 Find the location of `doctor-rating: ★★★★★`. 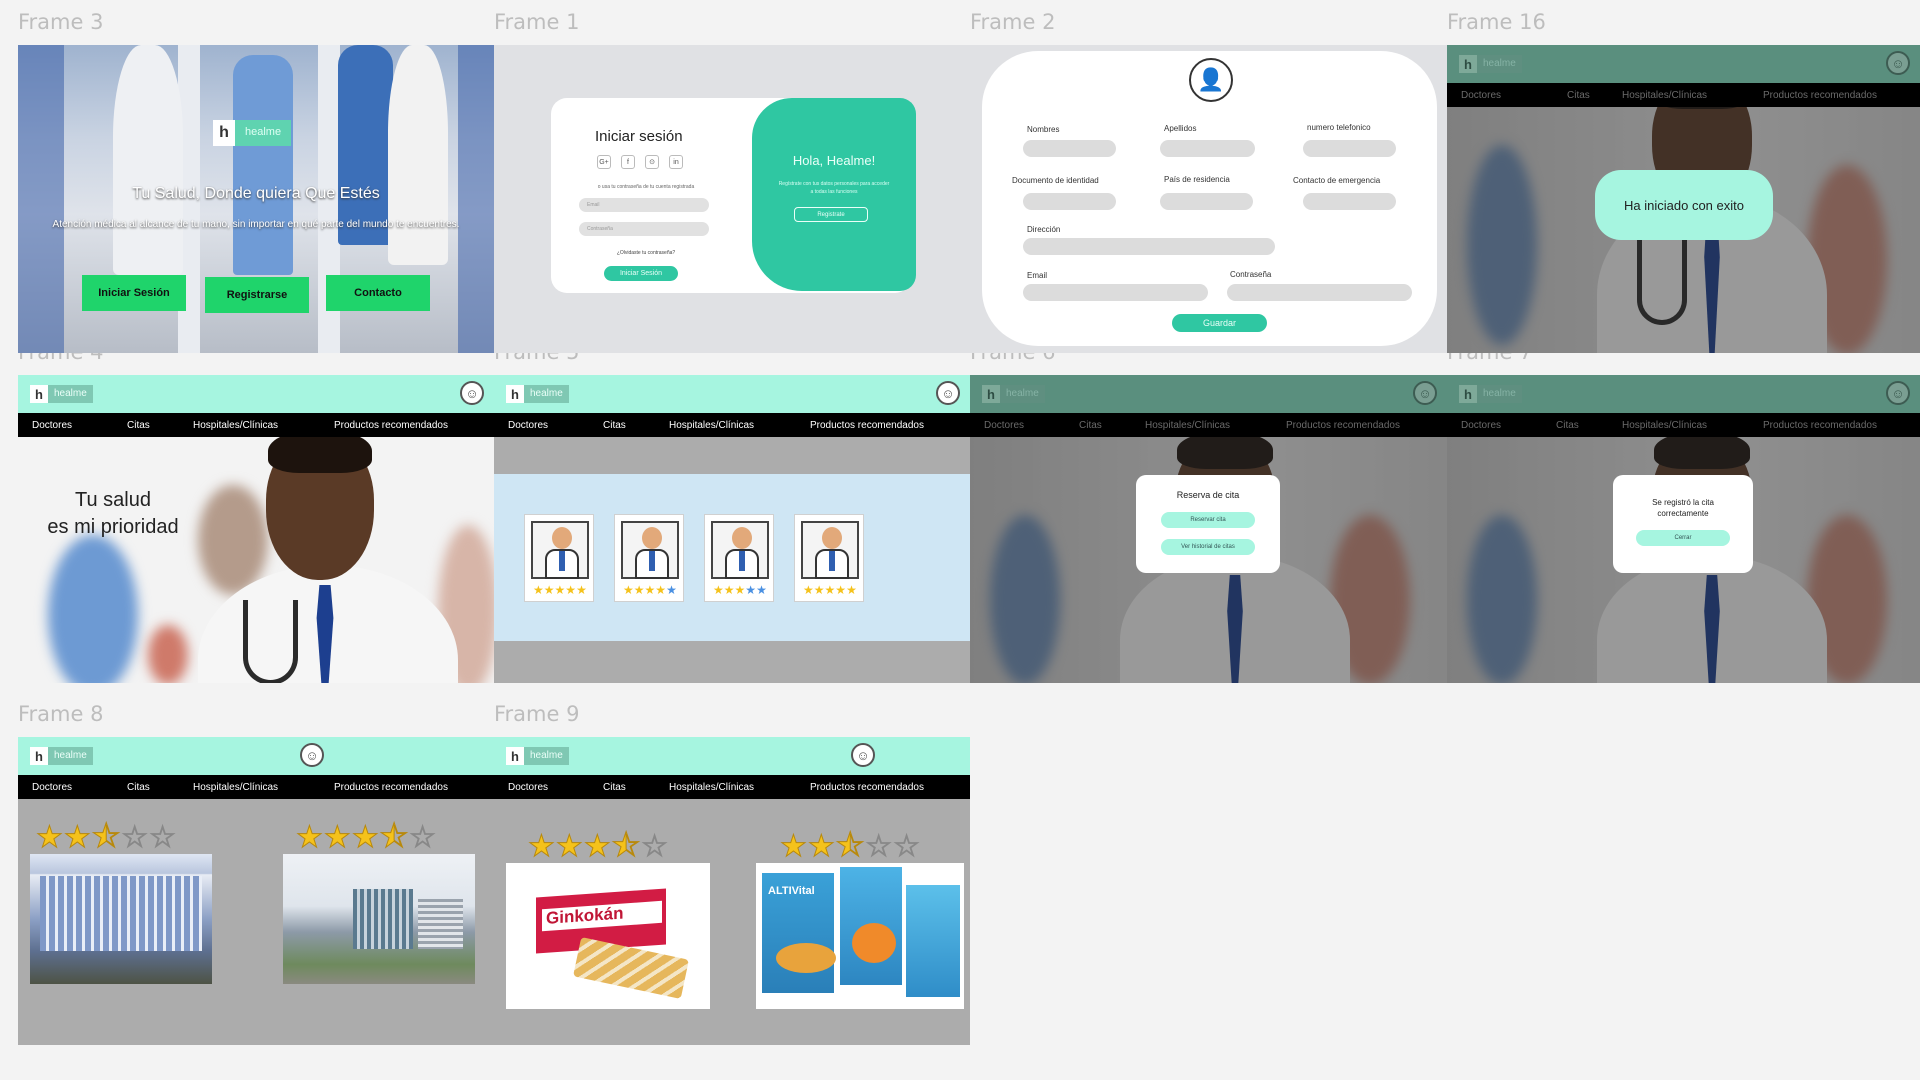

doctor-rating: ★★★★★ is located at coordinates (740, 590).